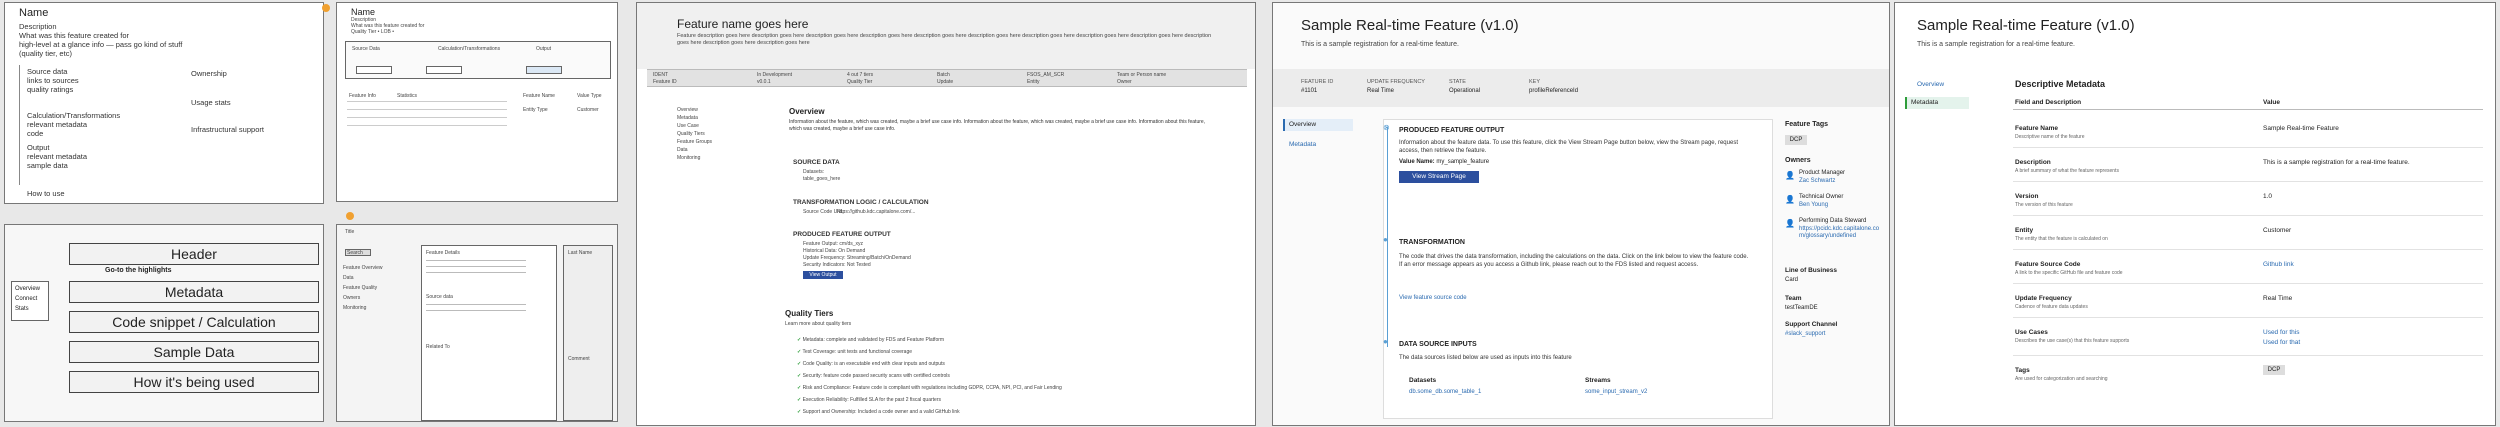 Image resolution: width=2500 pixels, height=427 pixels. Describe the element at coordinates (1930, 84) in the screenshot. I see `p7-nav-overview: Overview` at that location.